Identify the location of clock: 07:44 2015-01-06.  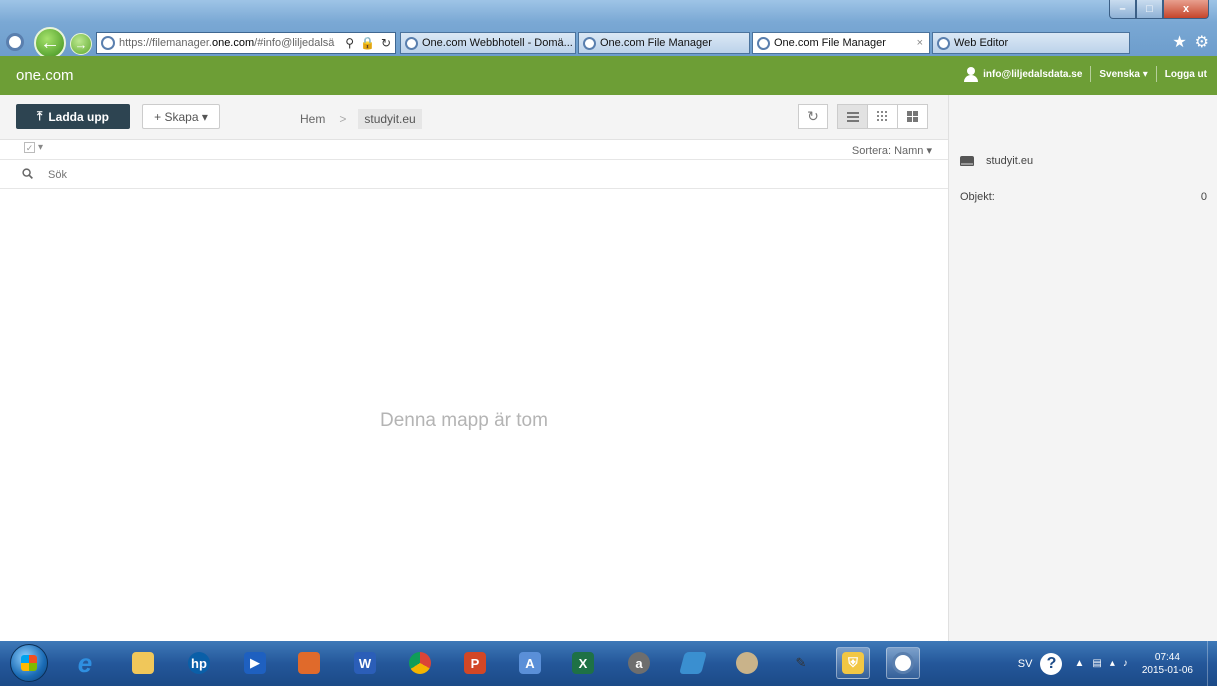
(1167, 664).